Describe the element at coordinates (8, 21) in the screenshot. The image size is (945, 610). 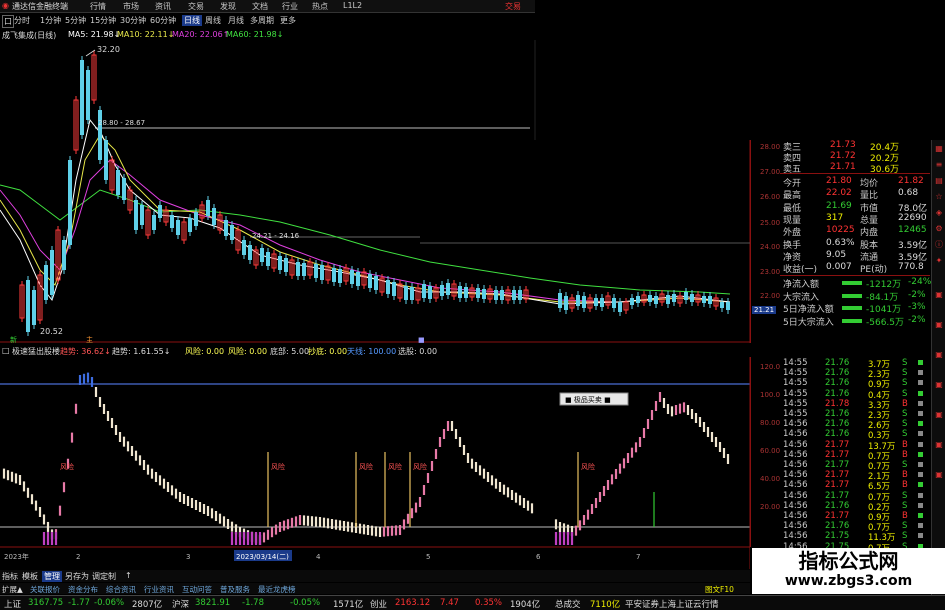
I see `layout-icon: 口` at that location.